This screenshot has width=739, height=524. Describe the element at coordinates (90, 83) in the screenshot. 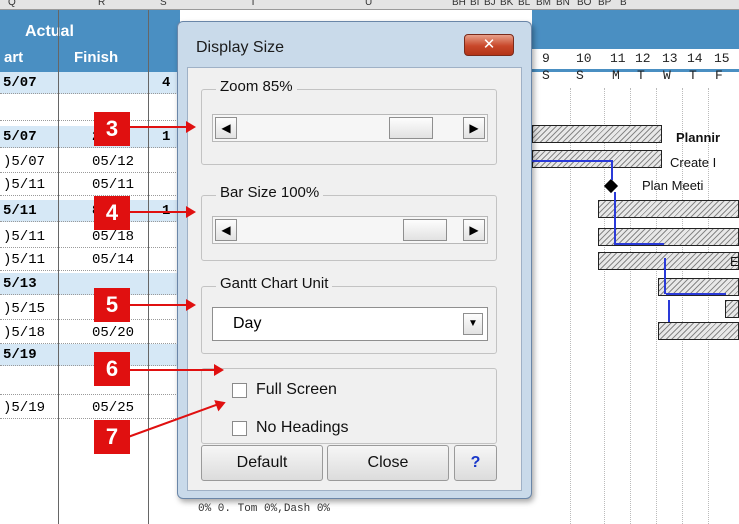

I see `table-row: 5/07 4` at that location.